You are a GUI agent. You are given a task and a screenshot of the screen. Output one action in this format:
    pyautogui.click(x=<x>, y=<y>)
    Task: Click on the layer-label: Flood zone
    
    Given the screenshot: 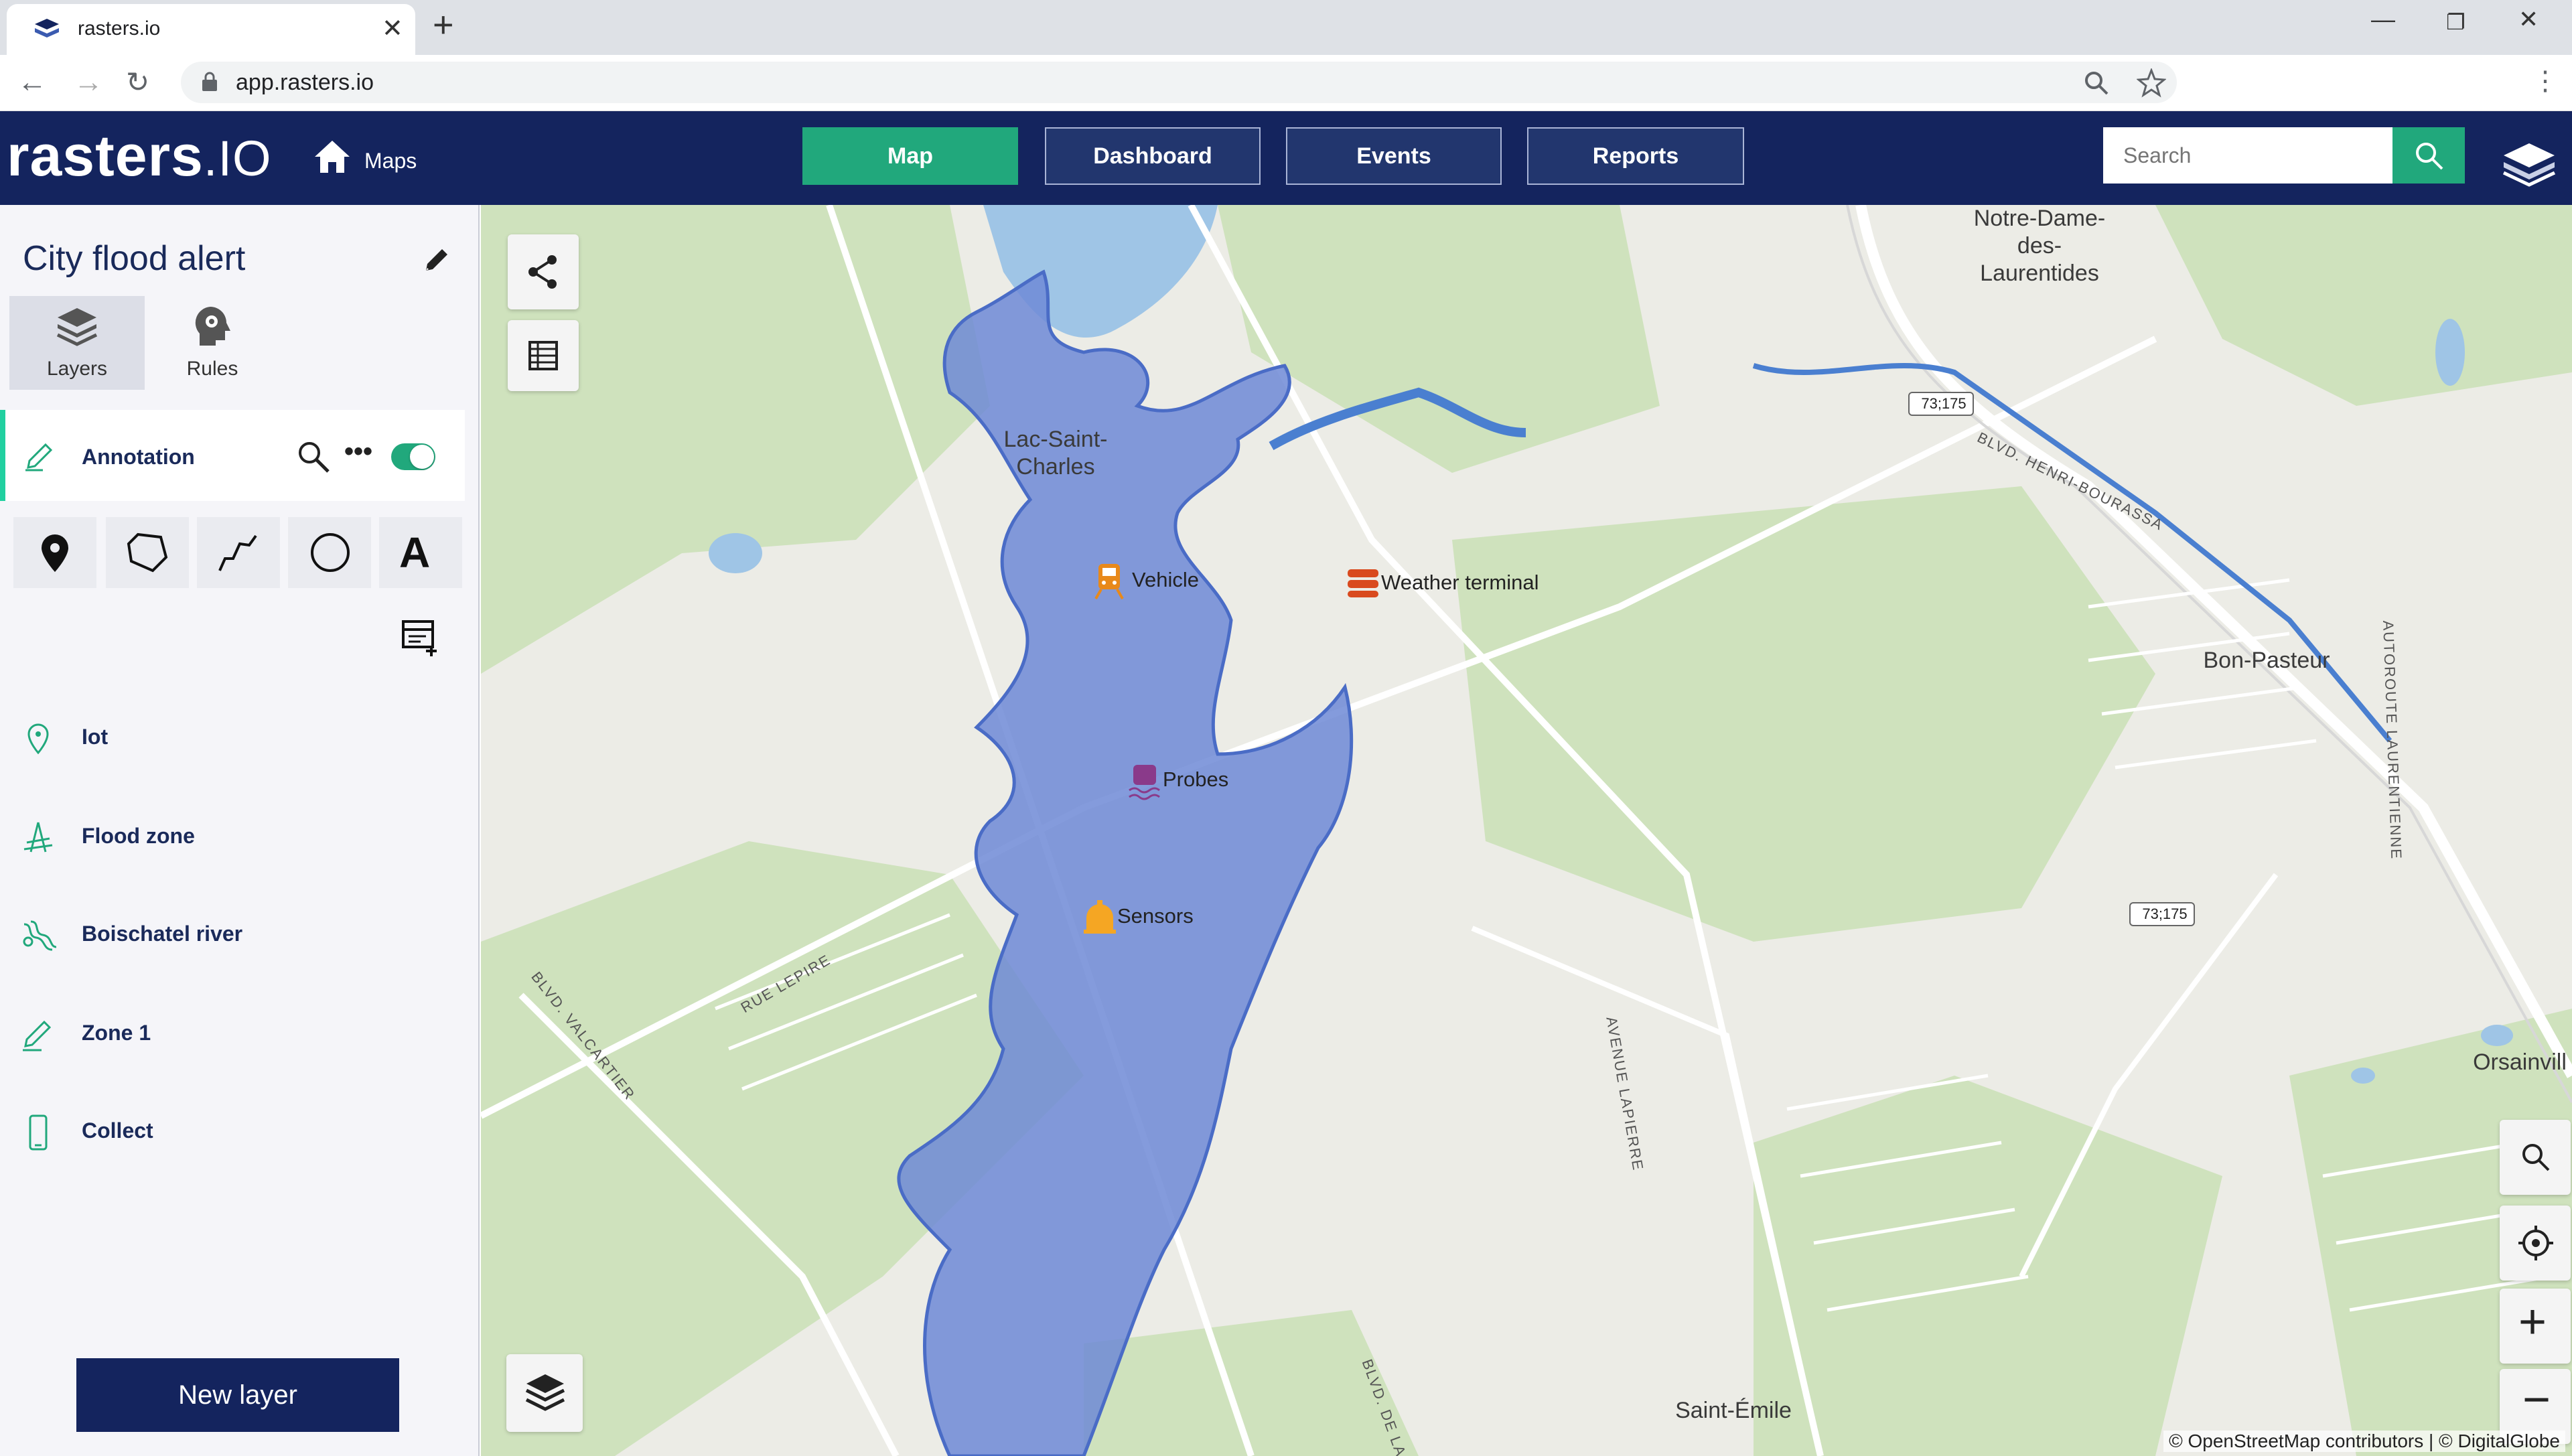 What is the action you would take?
    pyautogui.click(x=138, y=836)
    